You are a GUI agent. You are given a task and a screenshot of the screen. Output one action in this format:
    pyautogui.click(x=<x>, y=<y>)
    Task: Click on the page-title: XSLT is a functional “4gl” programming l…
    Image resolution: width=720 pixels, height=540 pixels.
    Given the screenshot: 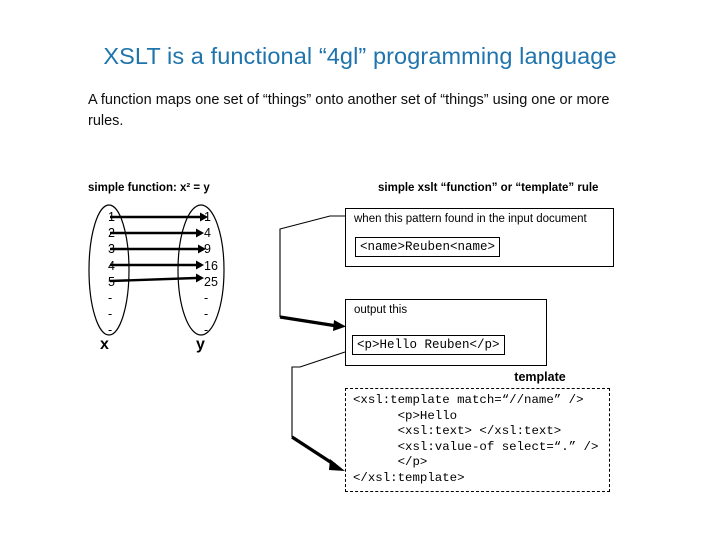 What is the action you would take?
    pyautogui.click(x=360, y=56)
    